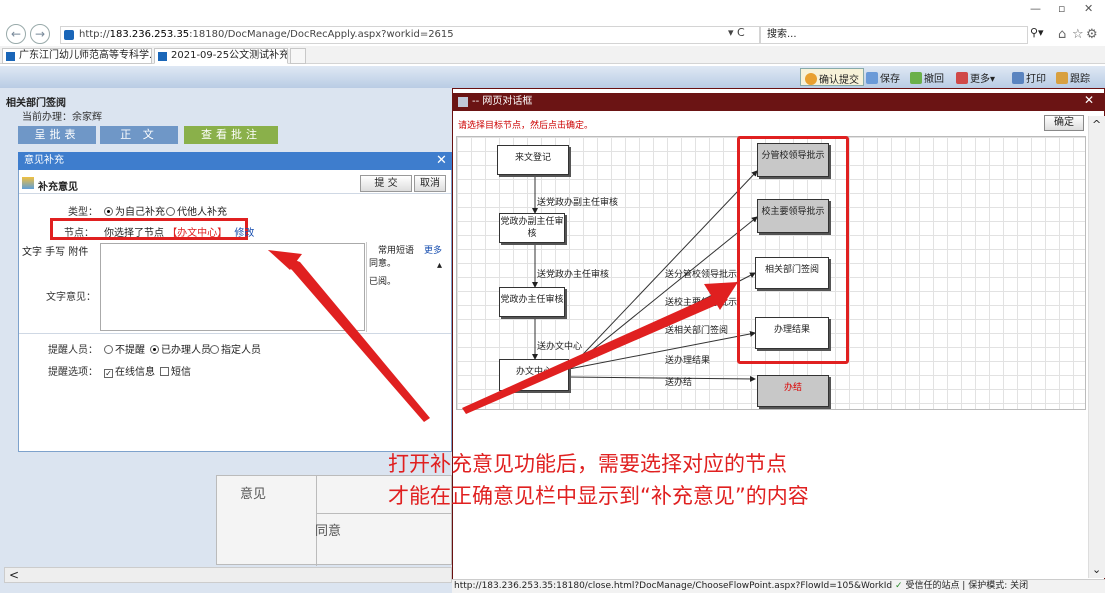 The width and height of the screenshot is (1105, 593). Describe the element at coordinates (595, 353) in the screenshot. I see `annotation-arrow-right` at that location.